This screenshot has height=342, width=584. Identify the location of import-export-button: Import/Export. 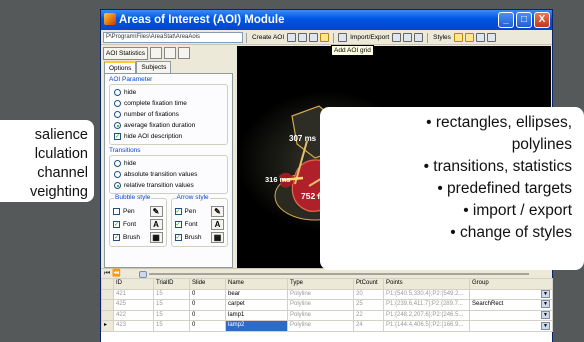
(369, 37).